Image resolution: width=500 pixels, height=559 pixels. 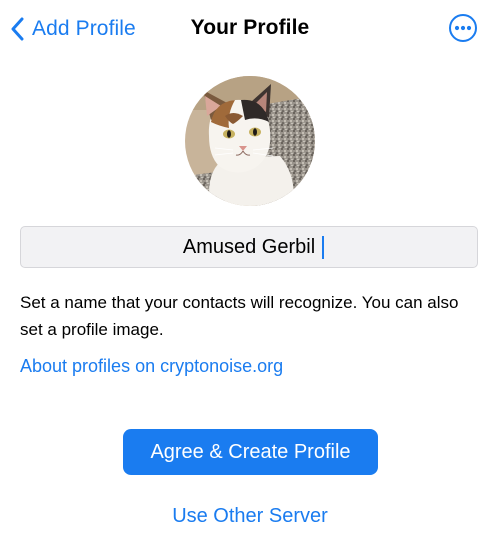 I want to click on about-profiles-link: About profiles on cryptonoise.org, so click(x=151, y=366).